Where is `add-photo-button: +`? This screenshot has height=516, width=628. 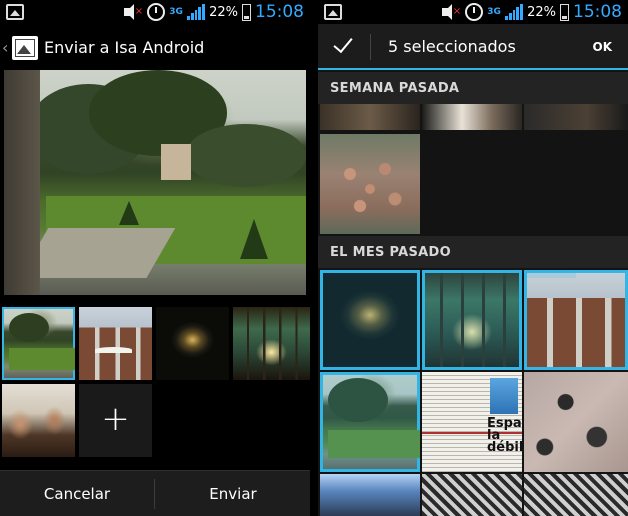 add-photo-button: + is located at coordinates (115, 420).